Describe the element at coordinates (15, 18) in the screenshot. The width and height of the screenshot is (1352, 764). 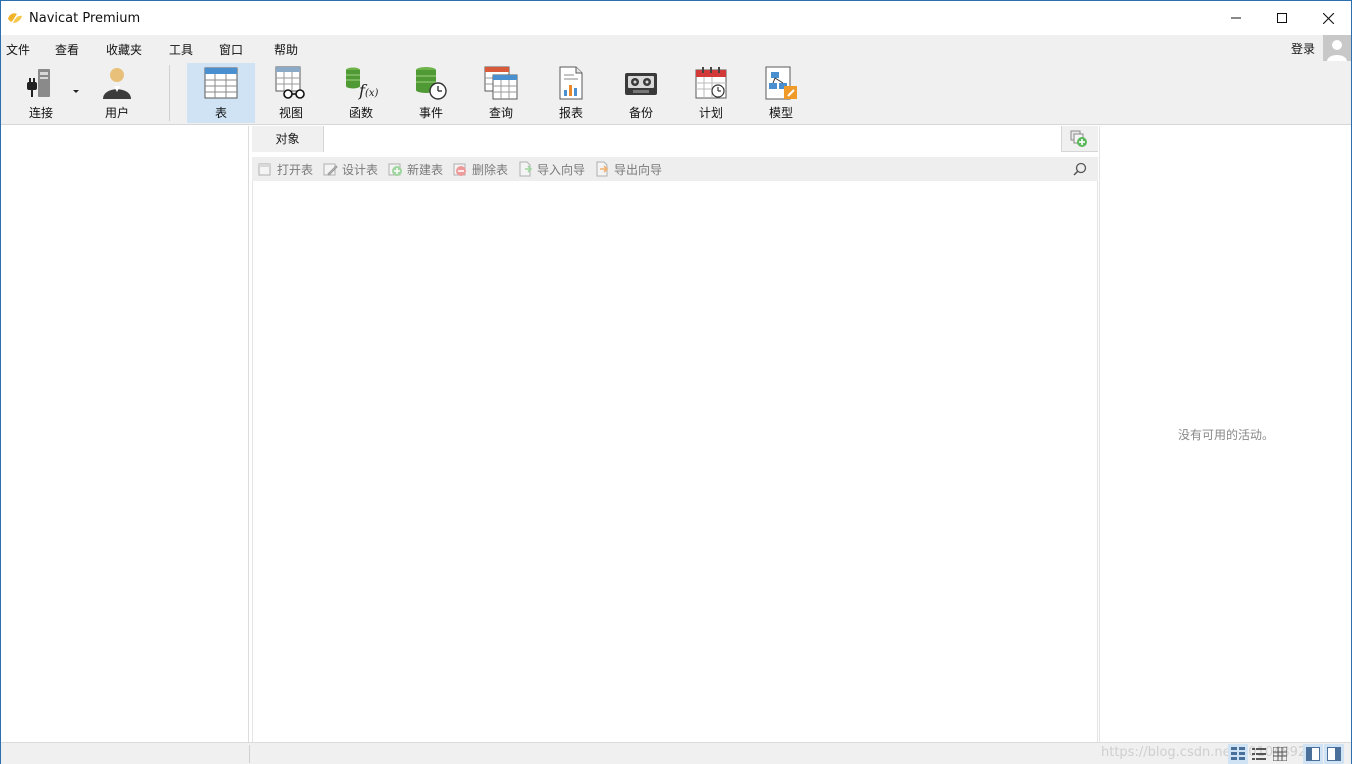
I see `navicat-logo-icon` at that location.